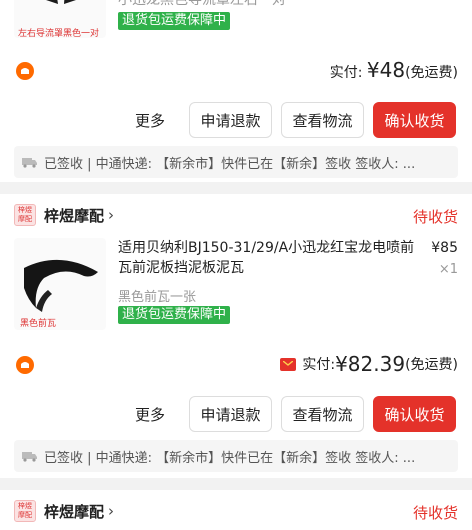 The image size is (472, 530). I want to click on product-spec: 黑色前瓦一张, so click(157, 297).